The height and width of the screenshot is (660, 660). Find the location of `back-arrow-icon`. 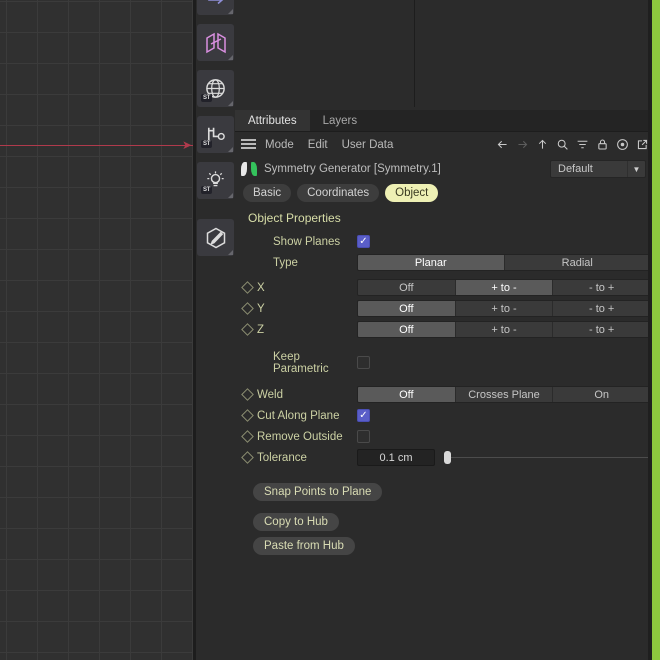

back-arrow-icon is located at coordinates (502, 144).